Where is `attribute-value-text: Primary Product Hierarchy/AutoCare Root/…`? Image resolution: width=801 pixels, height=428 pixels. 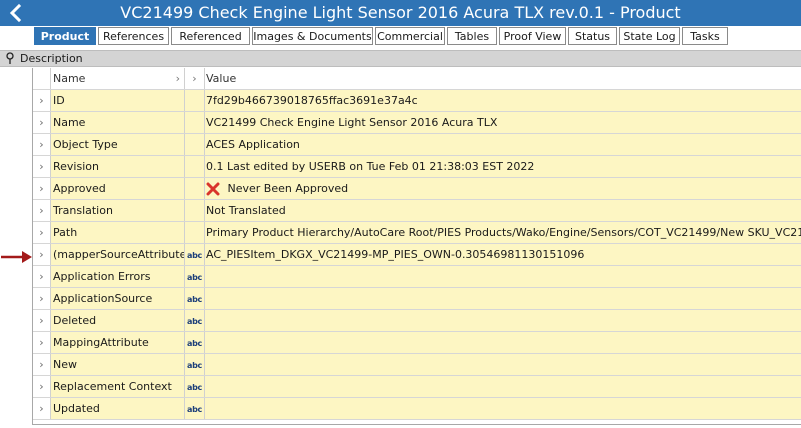
attribute-value-text: Primary Product Hierarchy/AutoCare Root/… is located at coordinates (503, 232).